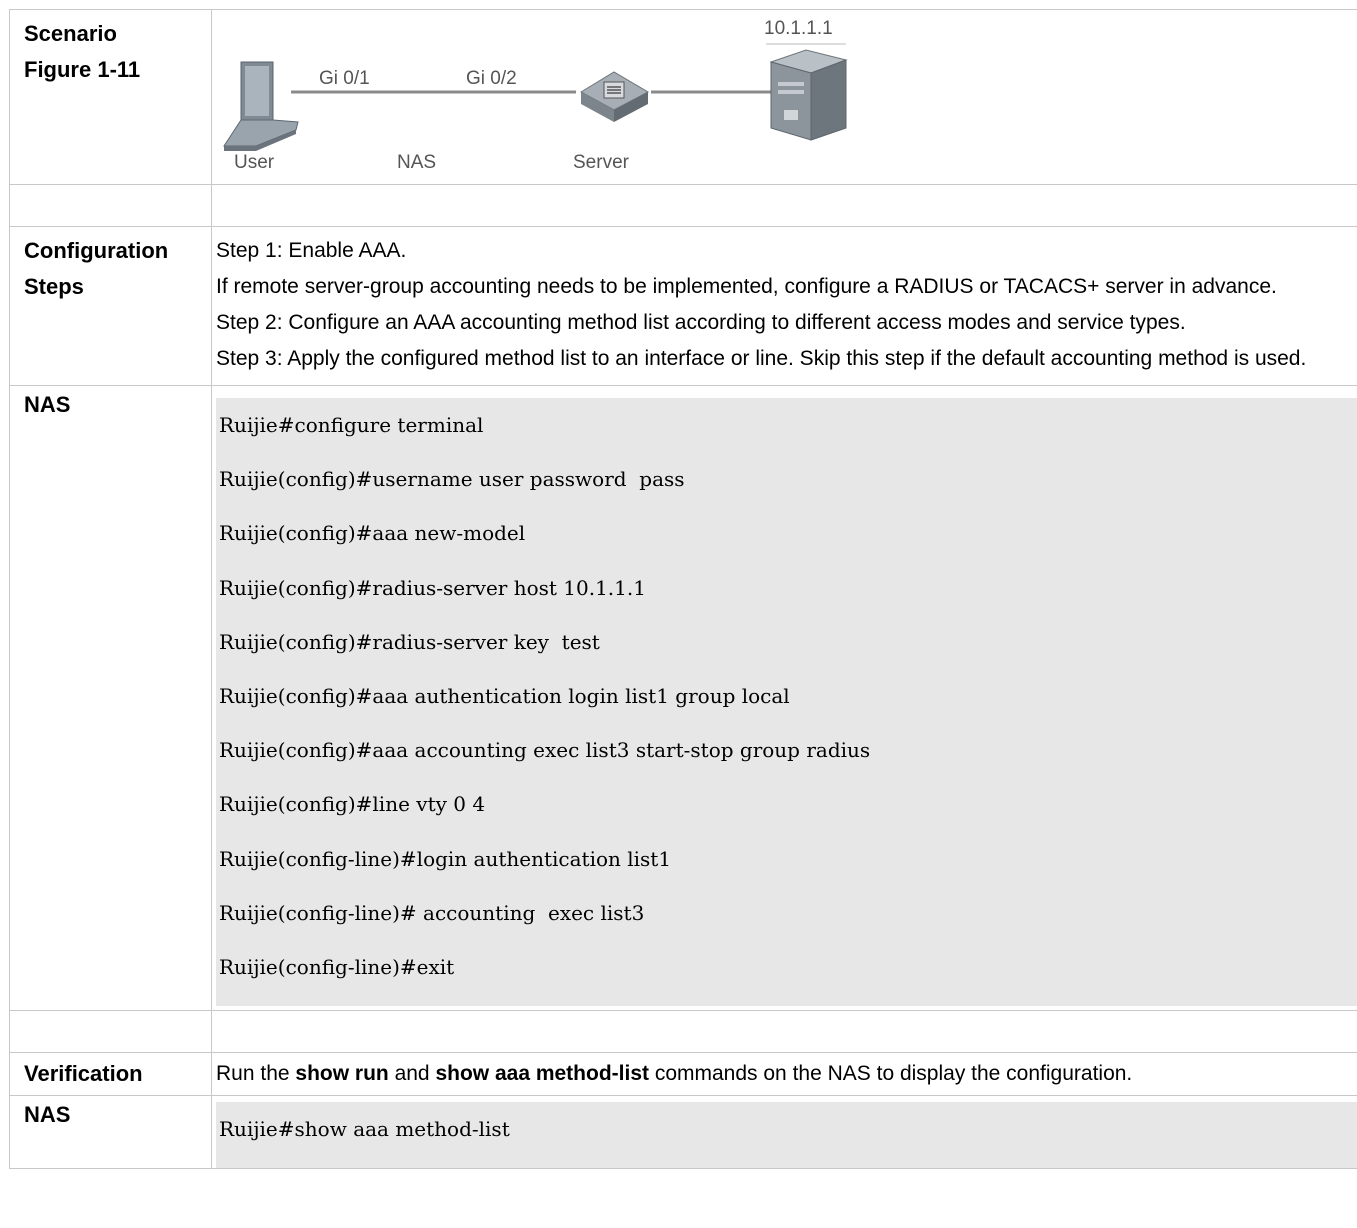  Describe the element at coordinates (110, 306) in the screenshot. I see `config-steps-label-cell: Configuration Steps` at that location.